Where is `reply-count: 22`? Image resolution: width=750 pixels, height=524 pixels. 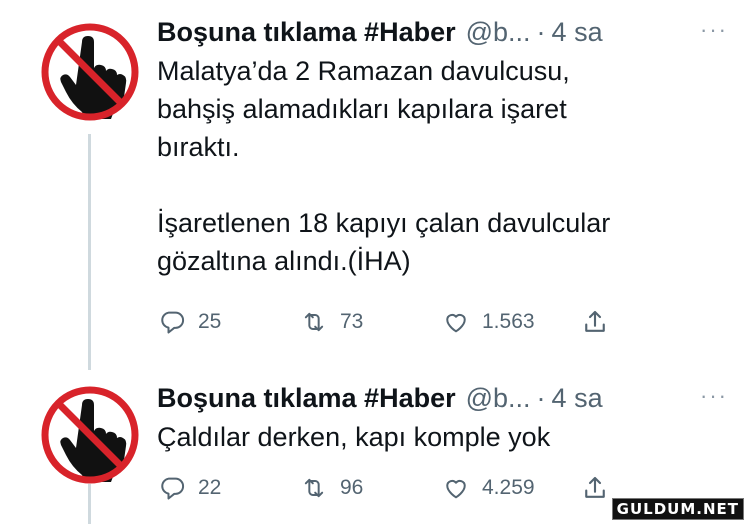
reply-count: 22 is located at coordinates (210, 487).